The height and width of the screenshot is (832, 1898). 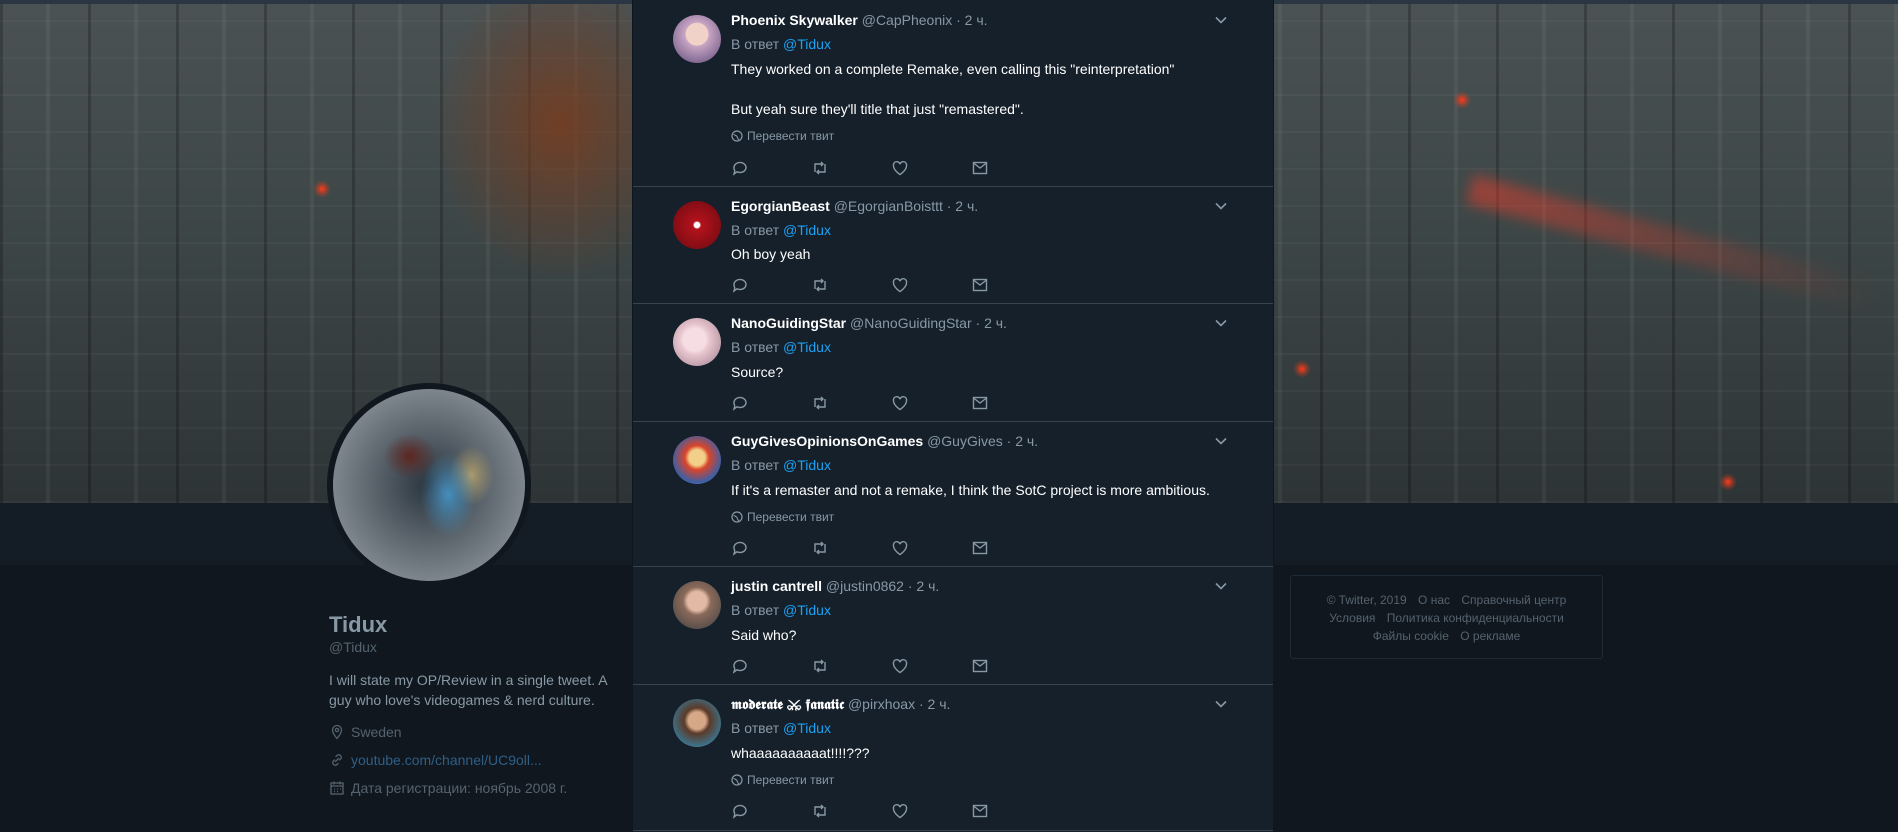 I want to click on profile-handle: @Tidux, so click(x=353, y=647).